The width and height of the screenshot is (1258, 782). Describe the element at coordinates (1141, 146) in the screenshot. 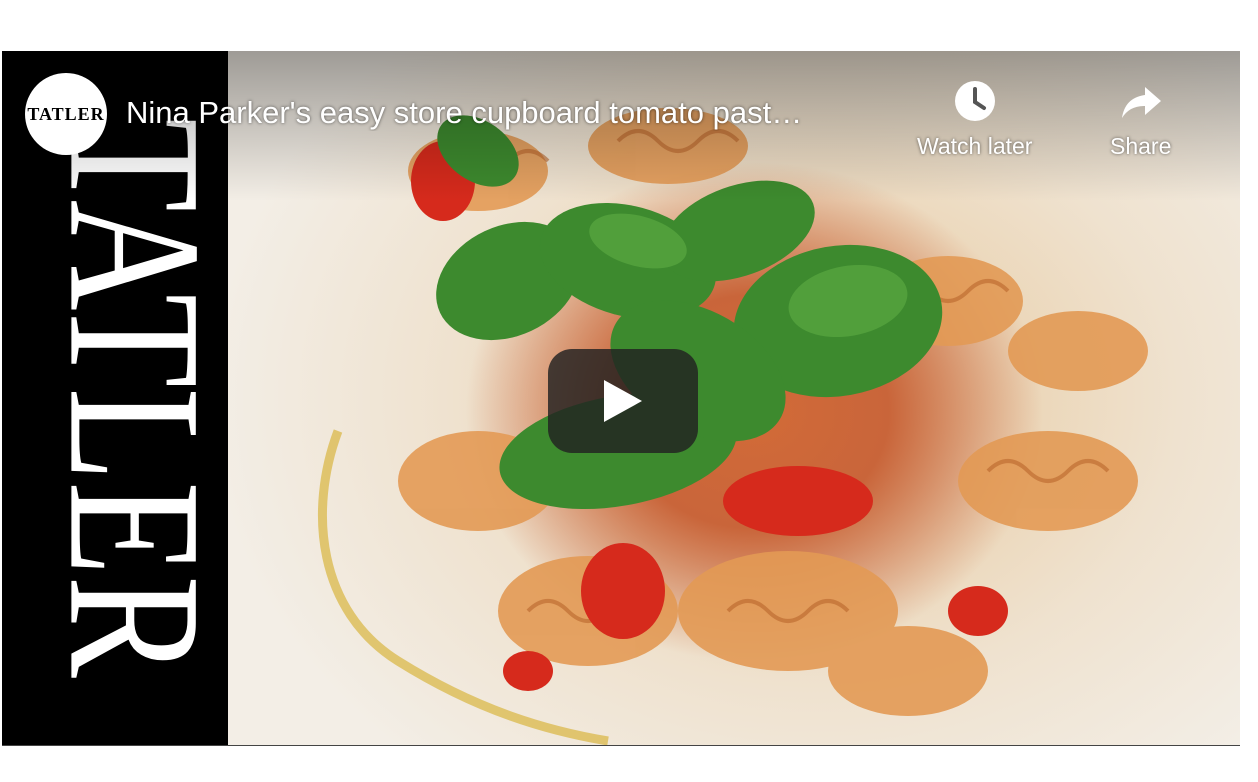

I see `share-label: Share` at that location.